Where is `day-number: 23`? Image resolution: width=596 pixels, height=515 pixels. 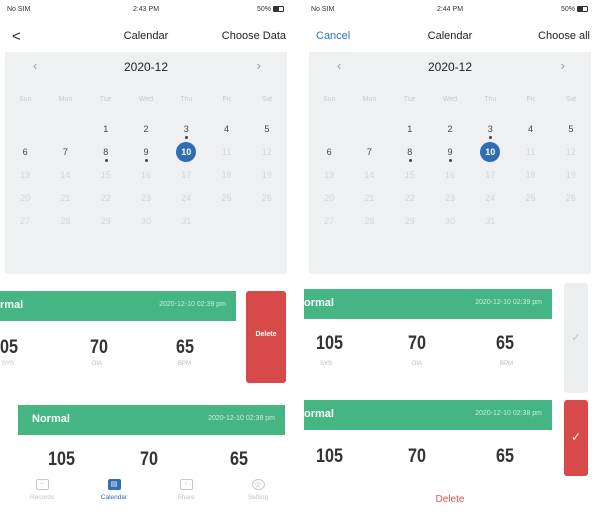 day-number: 23 is located at coordinates (145, 198).